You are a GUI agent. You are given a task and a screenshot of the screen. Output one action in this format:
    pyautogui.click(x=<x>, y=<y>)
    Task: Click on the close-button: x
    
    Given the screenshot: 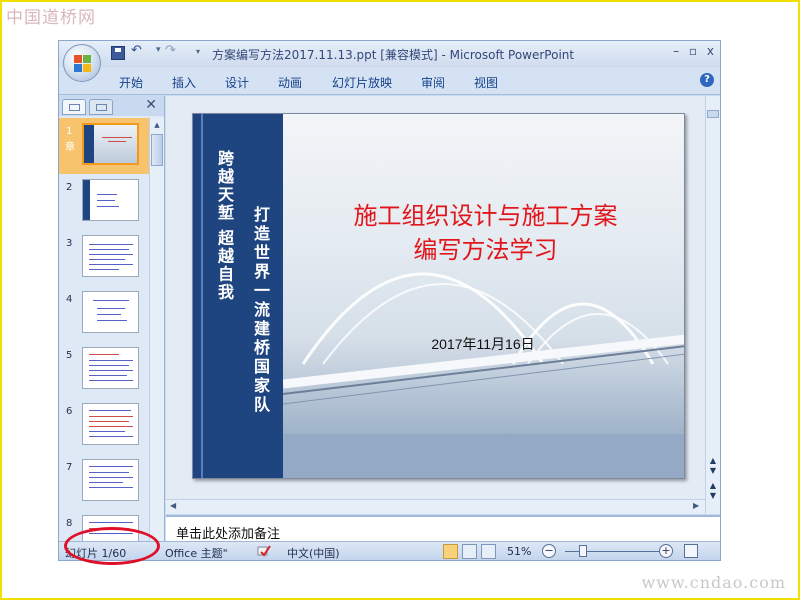 What is the action you would take?
    pyautogui.click(x=710, y=51)
    